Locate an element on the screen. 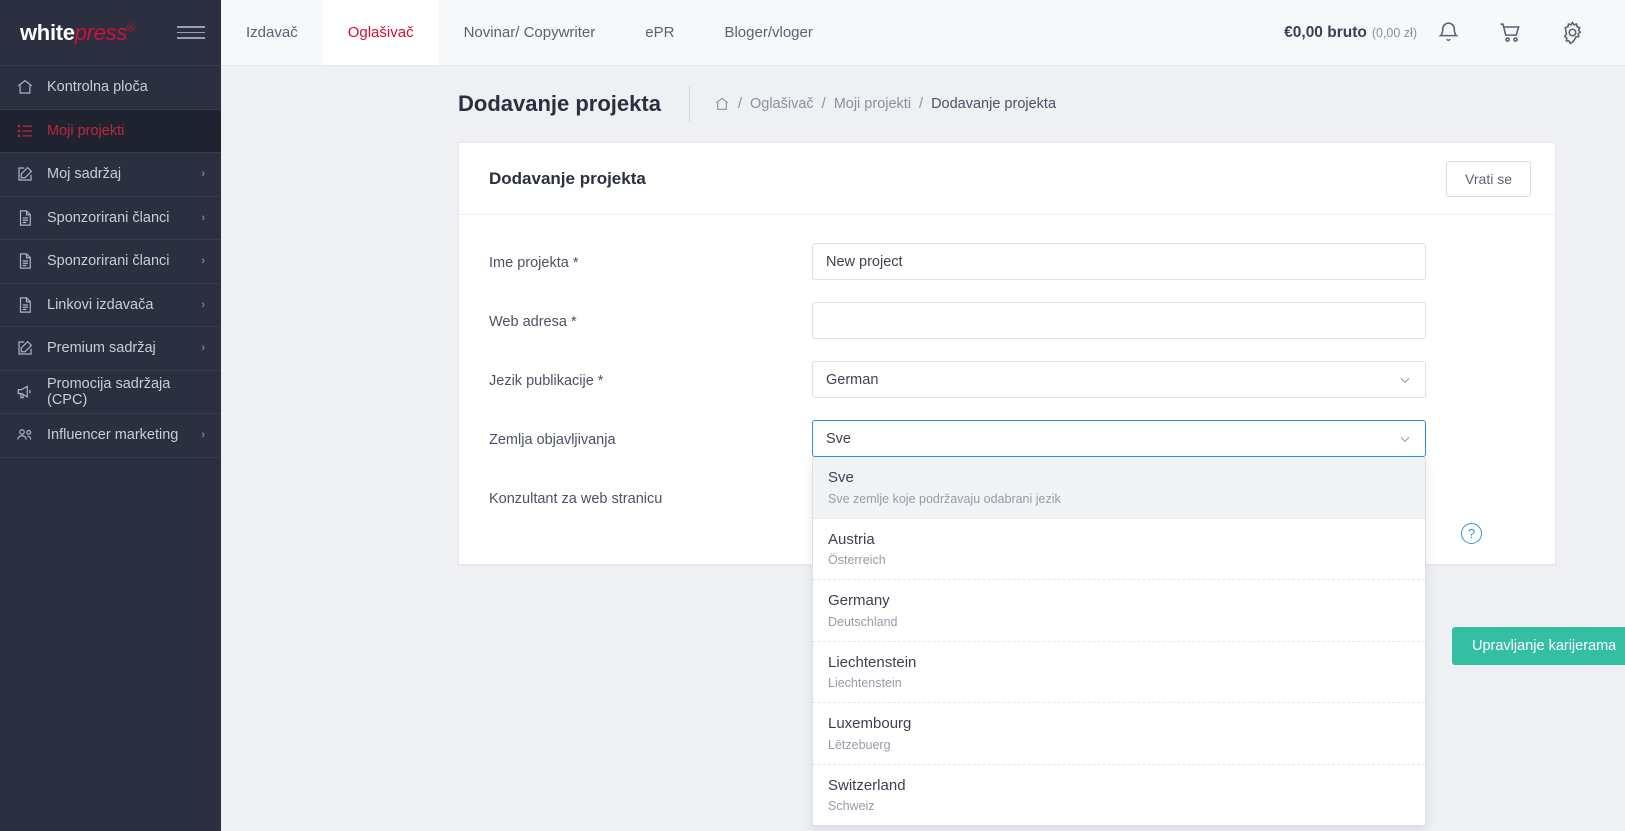 Image resolution: width=1625 pixels, height=831 pixels. field-wrap-web-address is located at coordinates (1119, 320).